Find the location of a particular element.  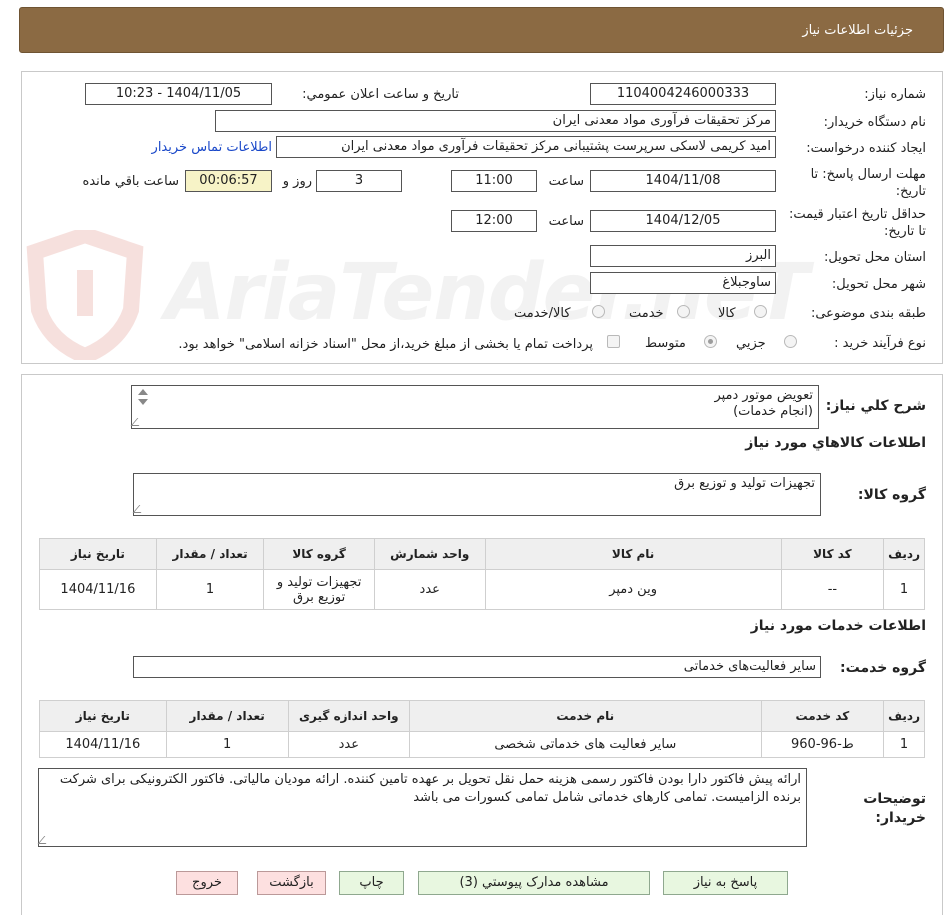

category-option-goods: کالا is located at coordinates (727, 313).